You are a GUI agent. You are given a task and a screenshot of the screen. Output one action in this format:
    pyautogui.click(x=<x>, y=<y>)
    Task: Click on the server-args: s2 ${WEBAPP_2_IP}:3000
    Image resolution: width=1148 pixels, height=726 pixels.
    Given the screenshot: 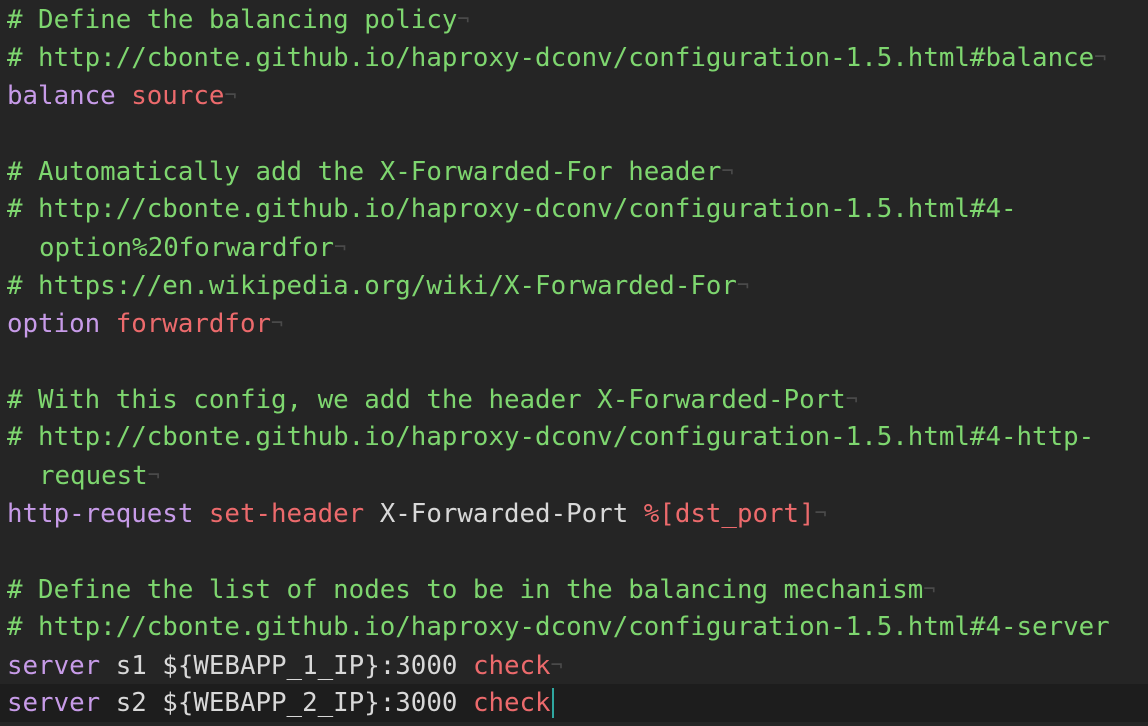 What is the action you would take?
    pyautogui.click(x=286, y=703)
    